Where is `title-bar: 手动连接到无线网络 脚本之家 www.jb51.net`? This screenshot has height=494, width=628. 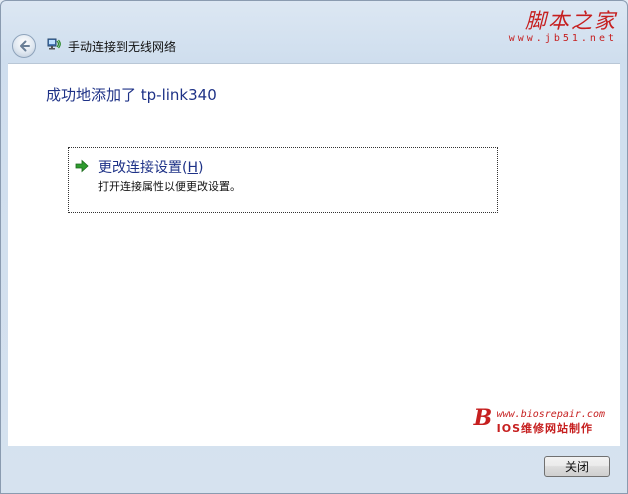
title-bar: 手动连接到无线网络 脚本之家 www.jb51.net is located at coordinates (314, 32).